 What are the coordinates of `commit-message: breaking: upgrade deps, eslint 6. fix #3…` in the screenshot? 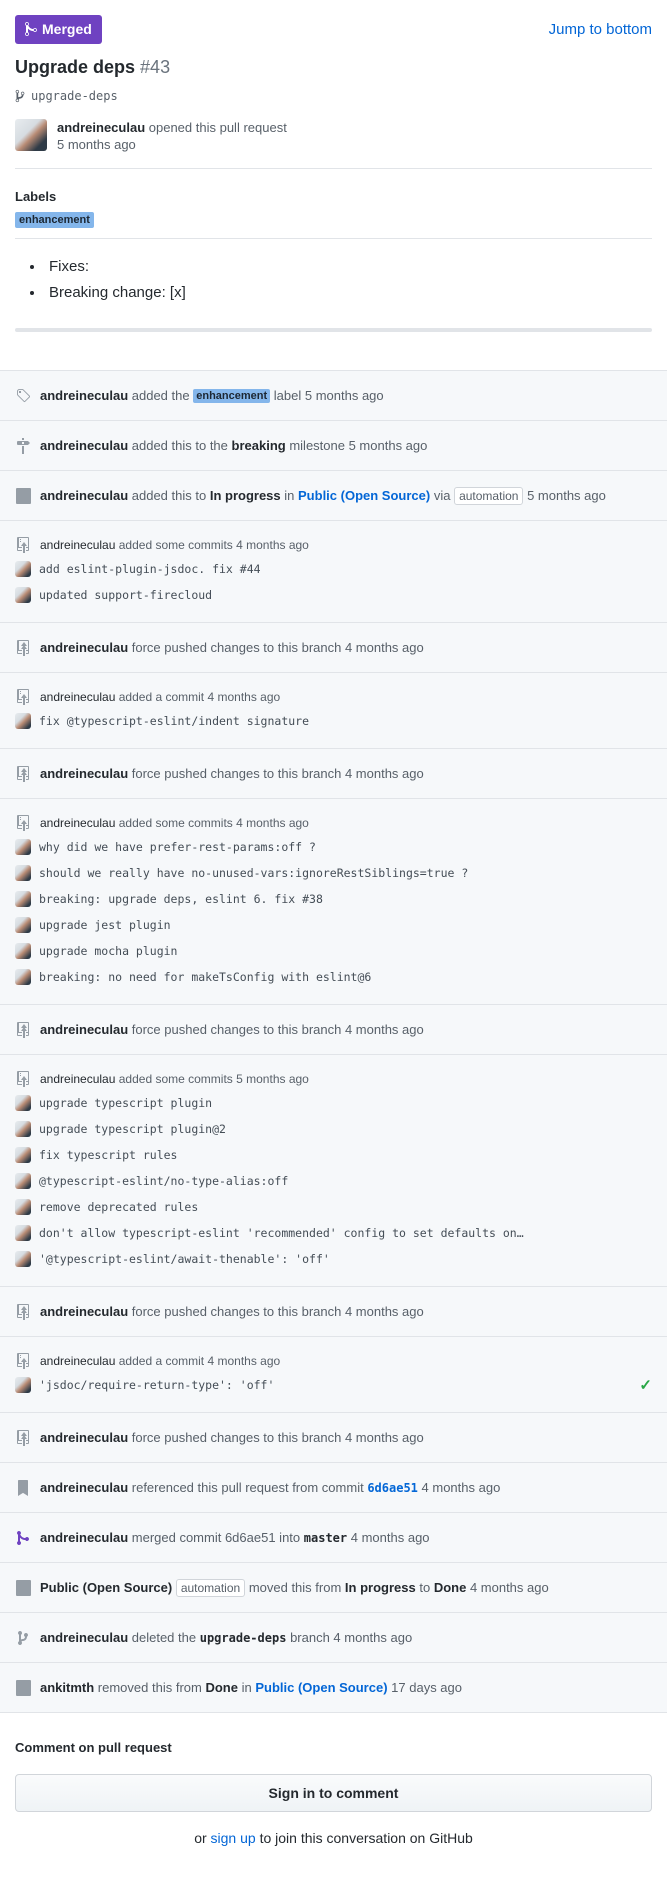 It's located at (345, 899).